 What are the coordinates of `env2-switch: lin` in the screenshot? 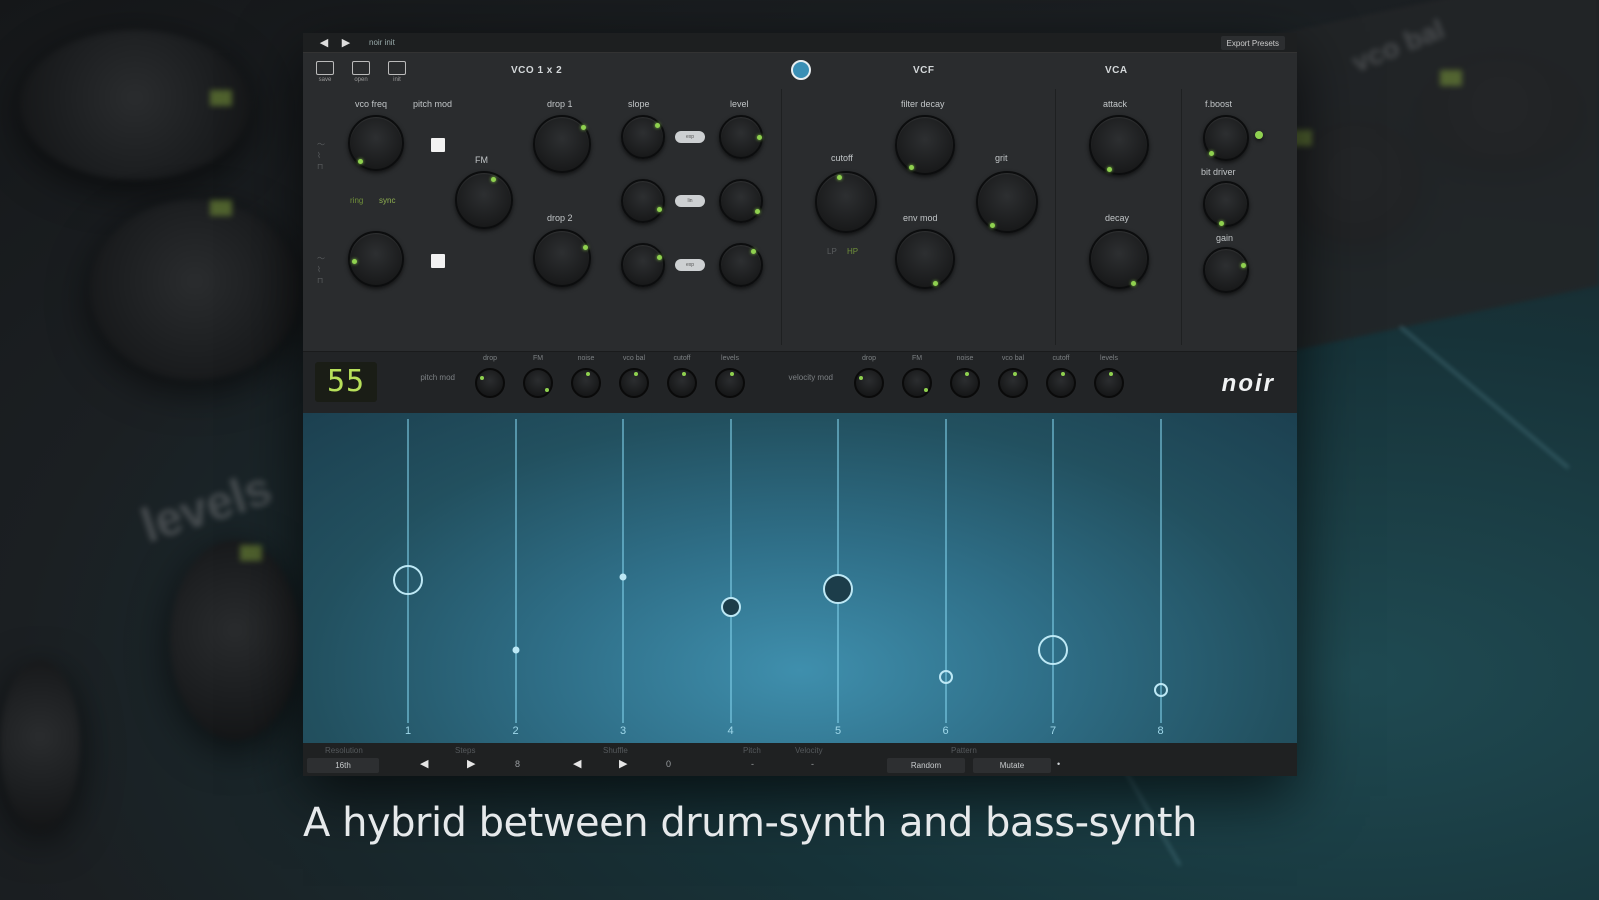 It's located at (690, 201).